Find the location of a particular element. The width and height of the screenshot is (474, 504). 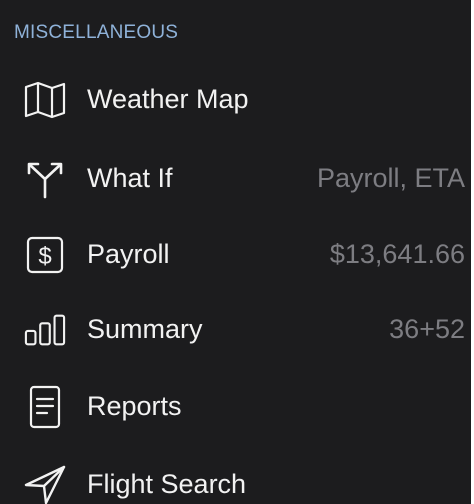

section-header: MISCELLANEOUS is located at coordinates (96, 32).